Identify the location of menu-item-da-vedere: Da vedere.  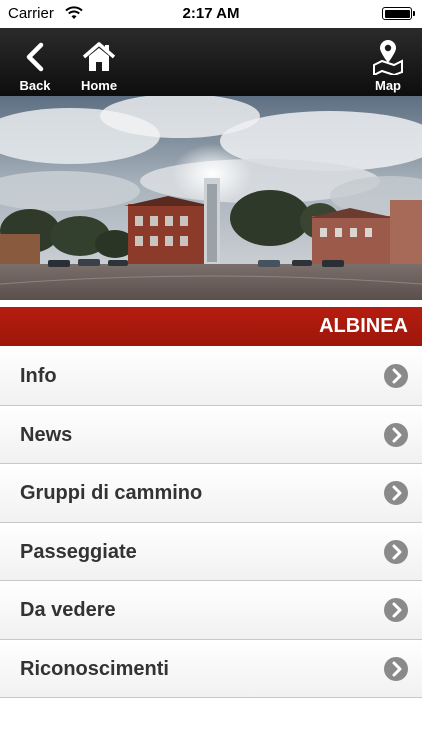
(211, 610).